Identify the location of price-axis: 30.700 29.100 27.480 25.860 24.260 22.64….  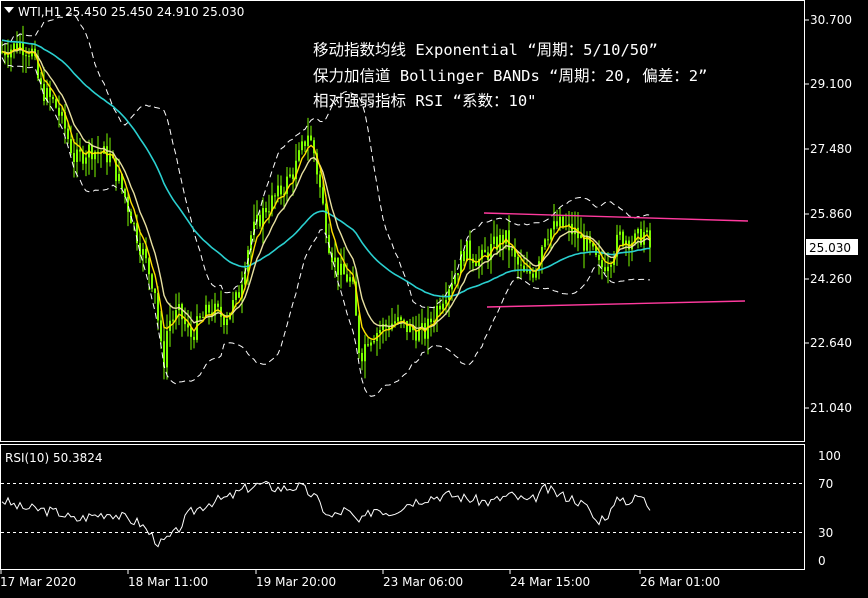
(828, 214).